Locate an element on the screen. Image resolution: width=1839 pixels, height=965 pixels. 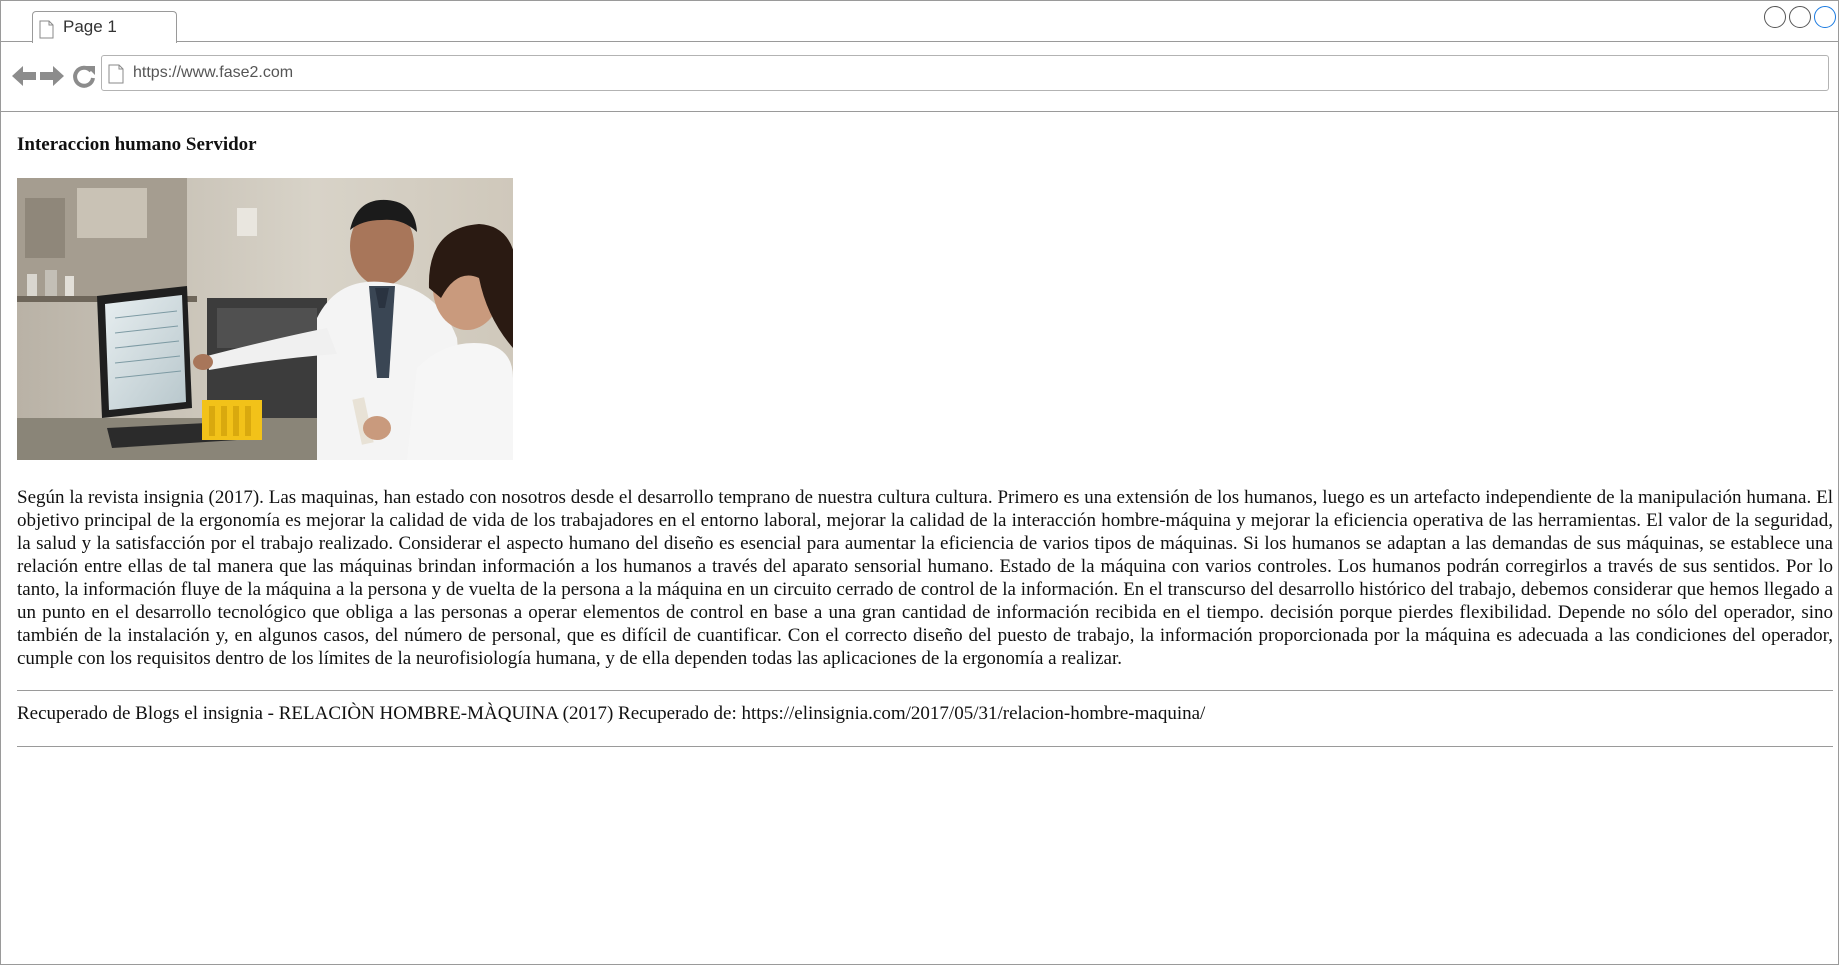
tab-strip: Page 1 is located at coordinates (919, 22).